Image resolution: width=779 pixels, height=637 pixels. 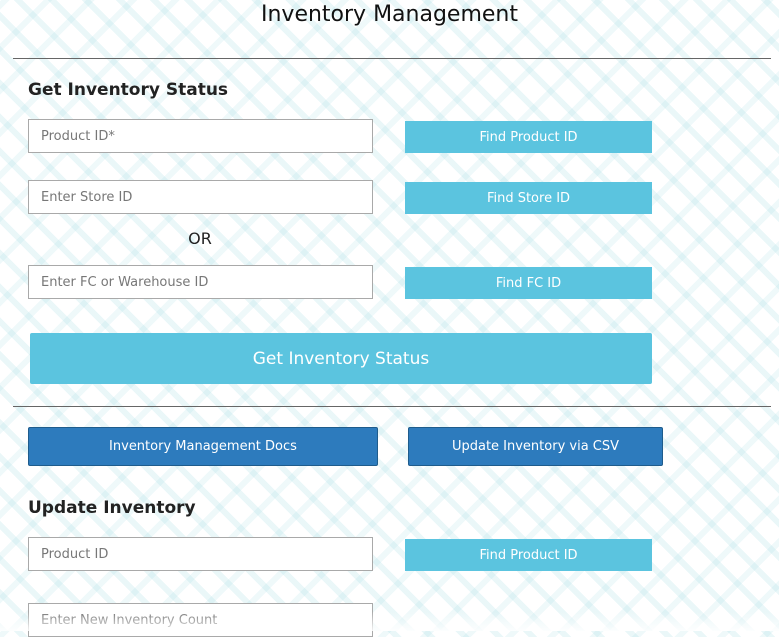 I want to click on top-divider, so click(x=392, y=58).